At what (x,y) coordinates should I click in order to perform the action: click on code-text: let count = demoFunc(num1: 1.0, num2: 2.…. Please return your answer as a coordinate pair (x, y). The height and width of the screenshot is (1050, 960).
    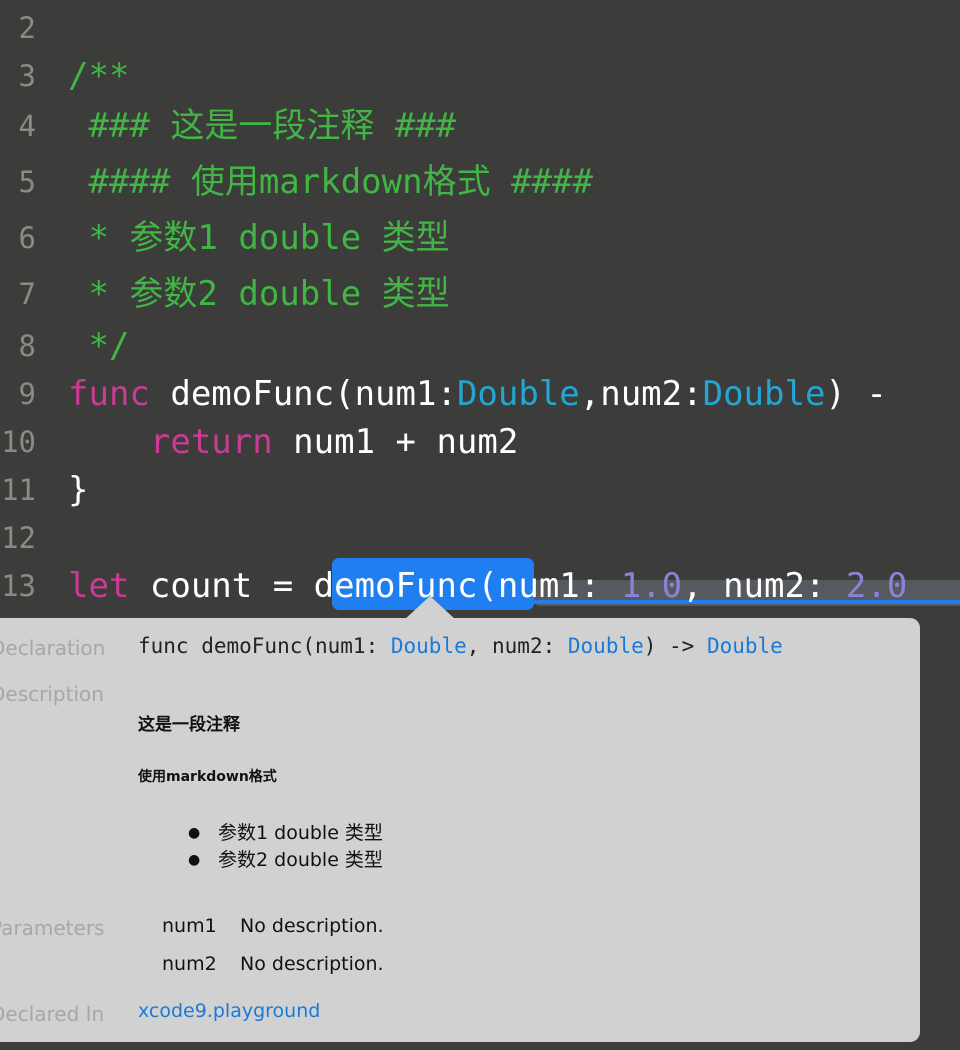
    Looking at the image, I should click on (487, 586).